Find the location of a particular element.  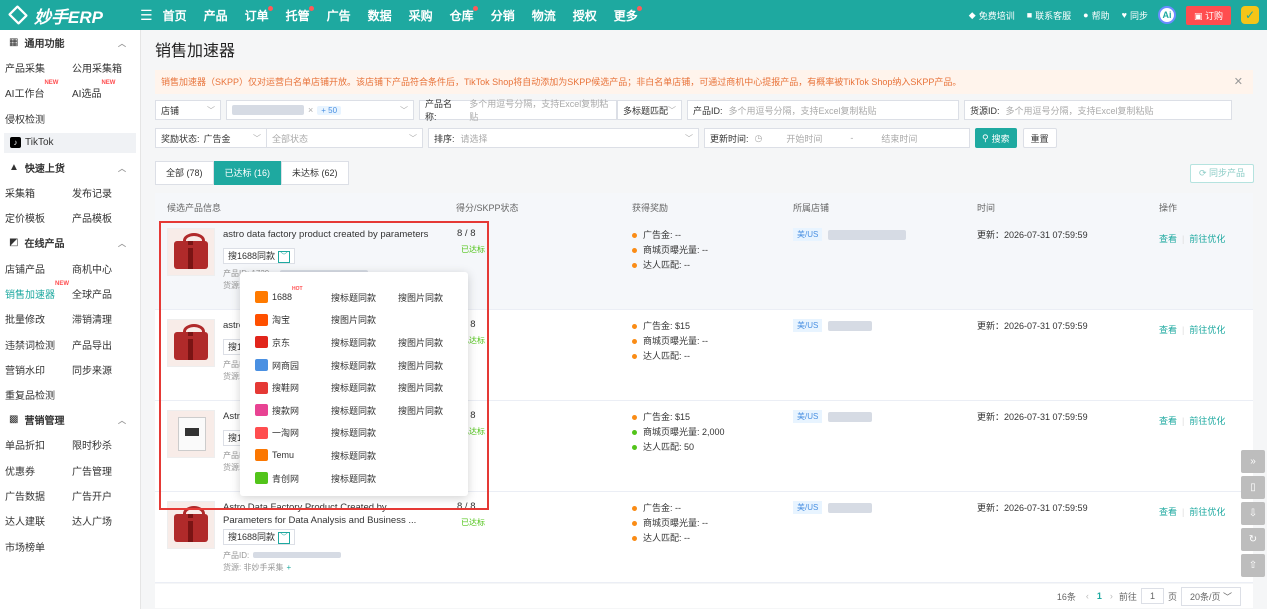

sidebar-item-export: 产品导出 is located at coordinates (100, 344).